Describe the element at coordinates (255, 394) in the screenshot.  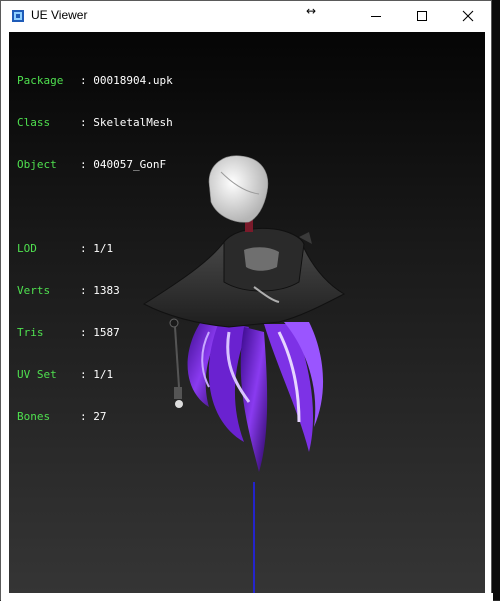
I see `hair-mesh` at that location.